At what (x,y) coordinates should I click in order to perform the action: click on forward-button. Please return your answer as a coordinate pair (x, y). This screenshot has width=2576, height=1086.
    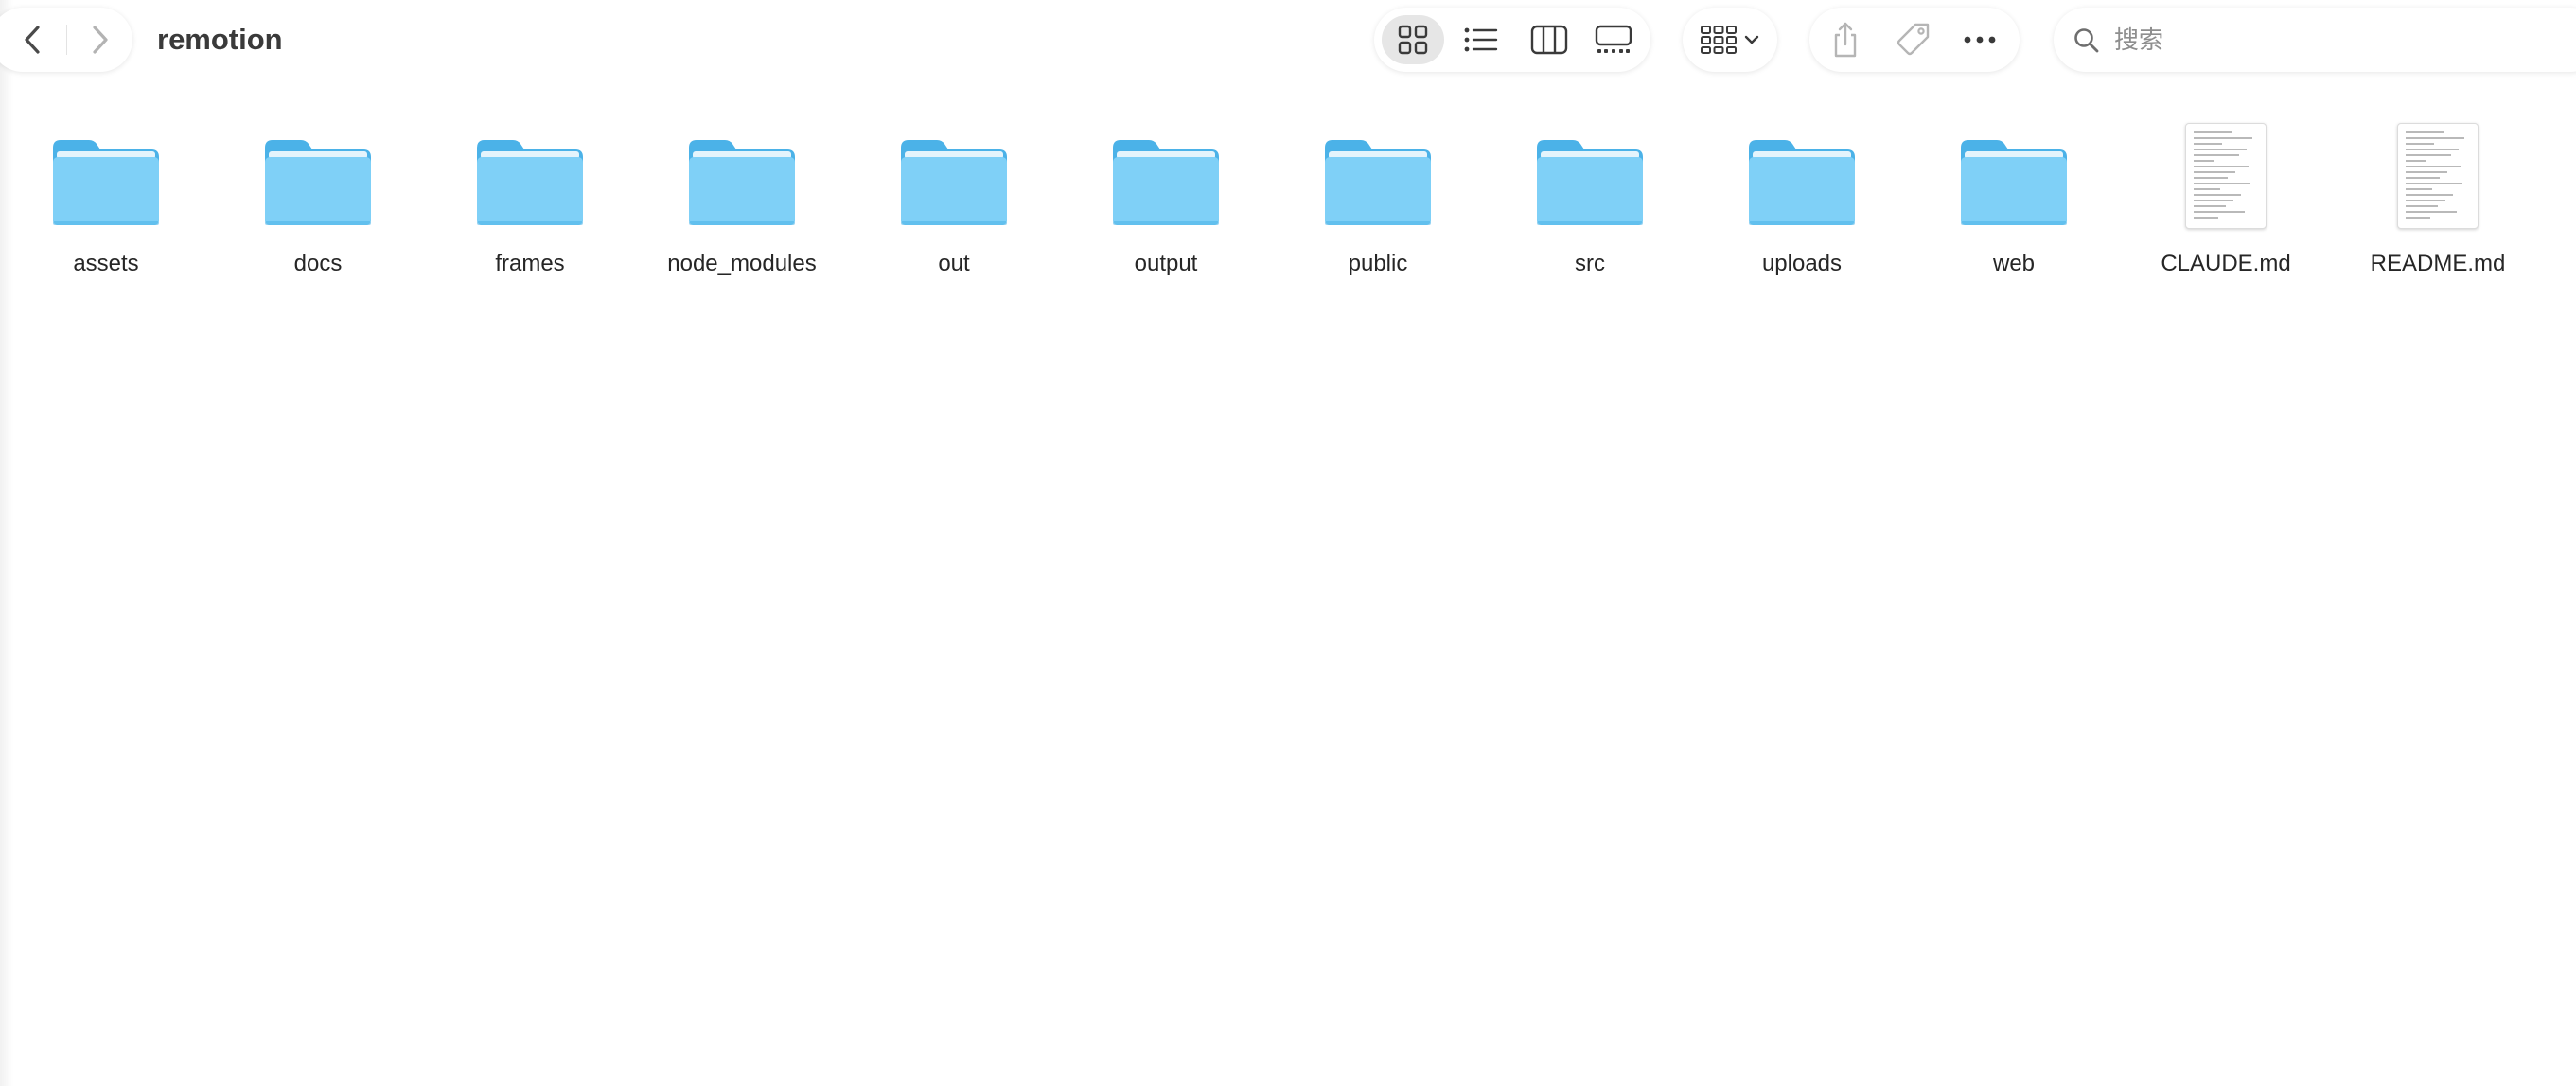
    Looking at the image, I should click on (99, 40).